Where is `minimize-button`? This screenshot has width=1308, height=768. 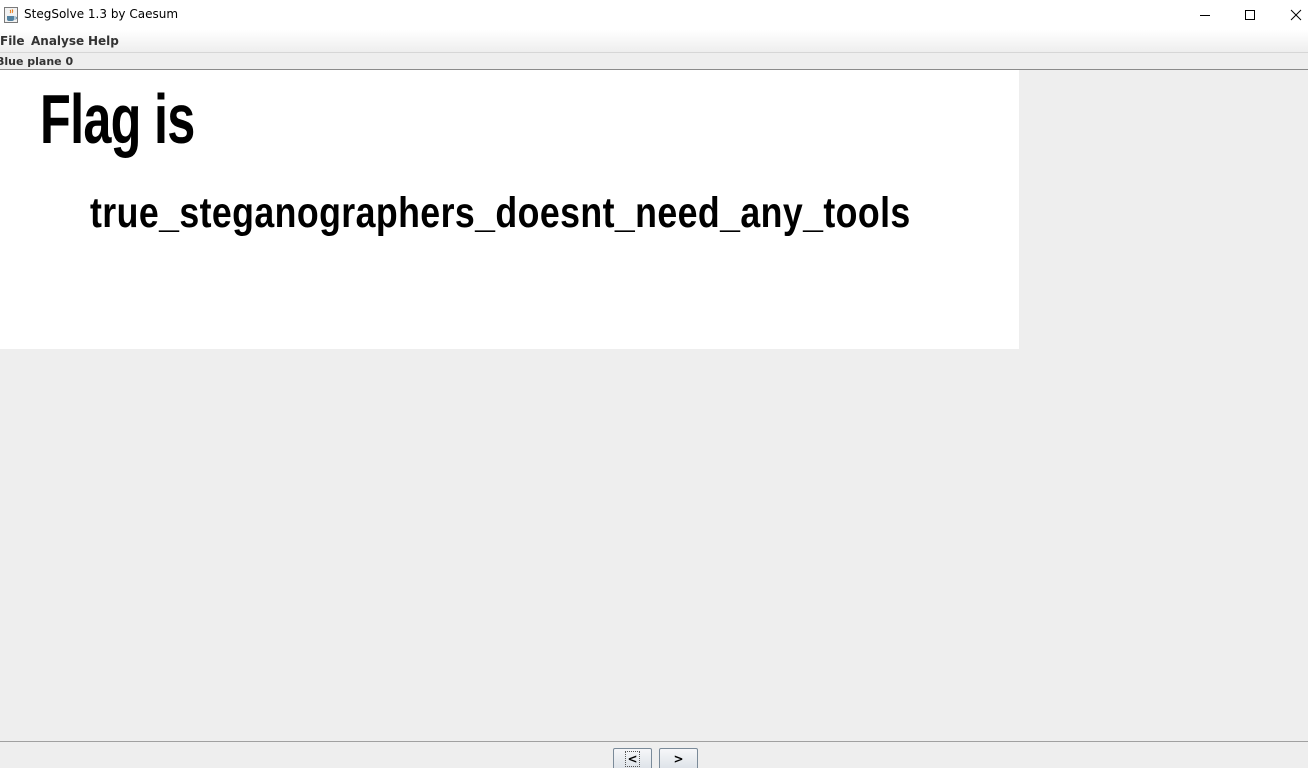
minimize-button is located at coordinates (1205, 15).